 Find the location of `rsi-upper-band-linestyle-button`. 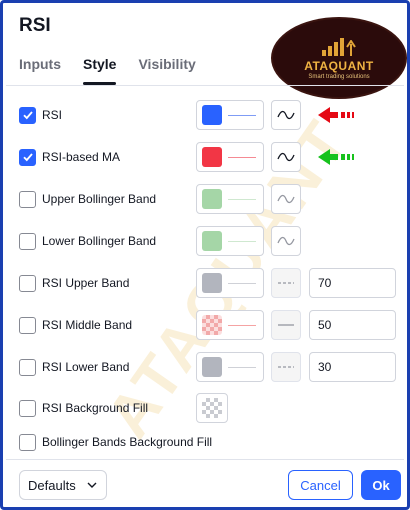

rsi-upper-band-linestyle-button is located at coordinates (286, 283).